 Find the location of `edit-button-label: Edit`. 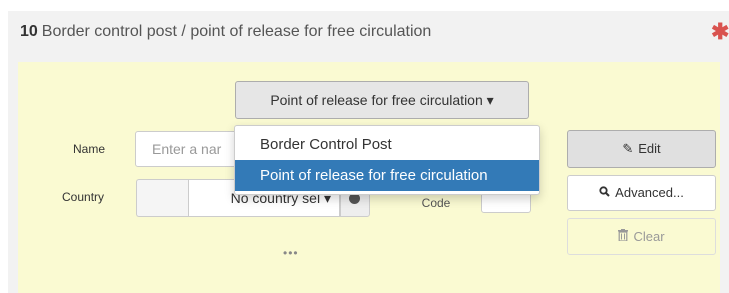

edit-button-label: Edit is located at coordinates (649, 148).